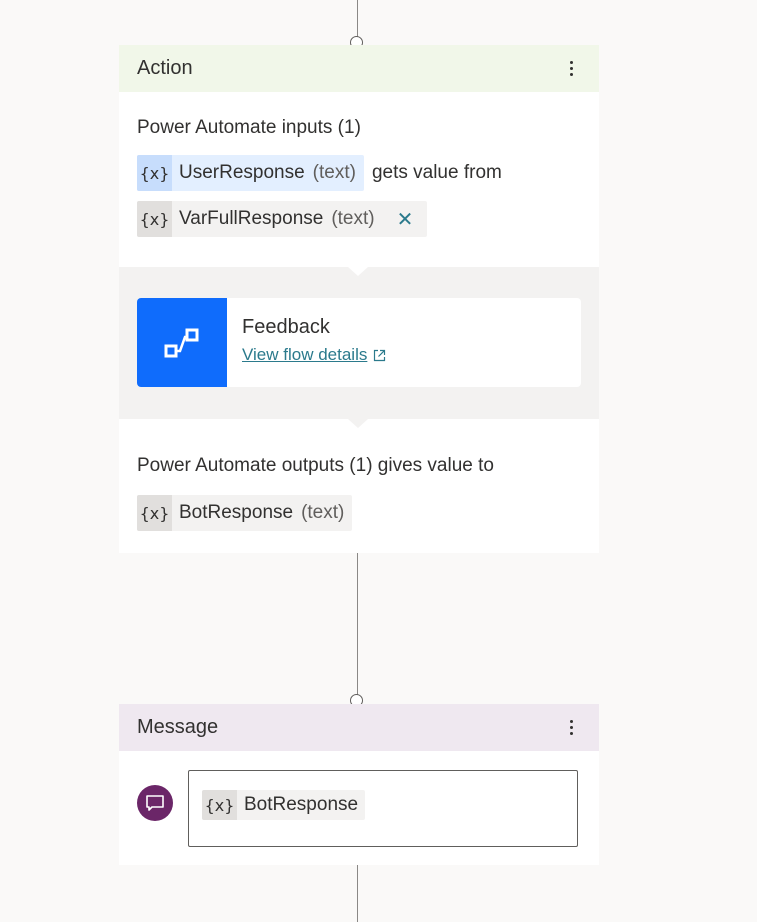  What do you see at coordinates (436, 172) in the screenshot?
I see `gets-value-from-label: gets value from` at bounding box center [436, 172].